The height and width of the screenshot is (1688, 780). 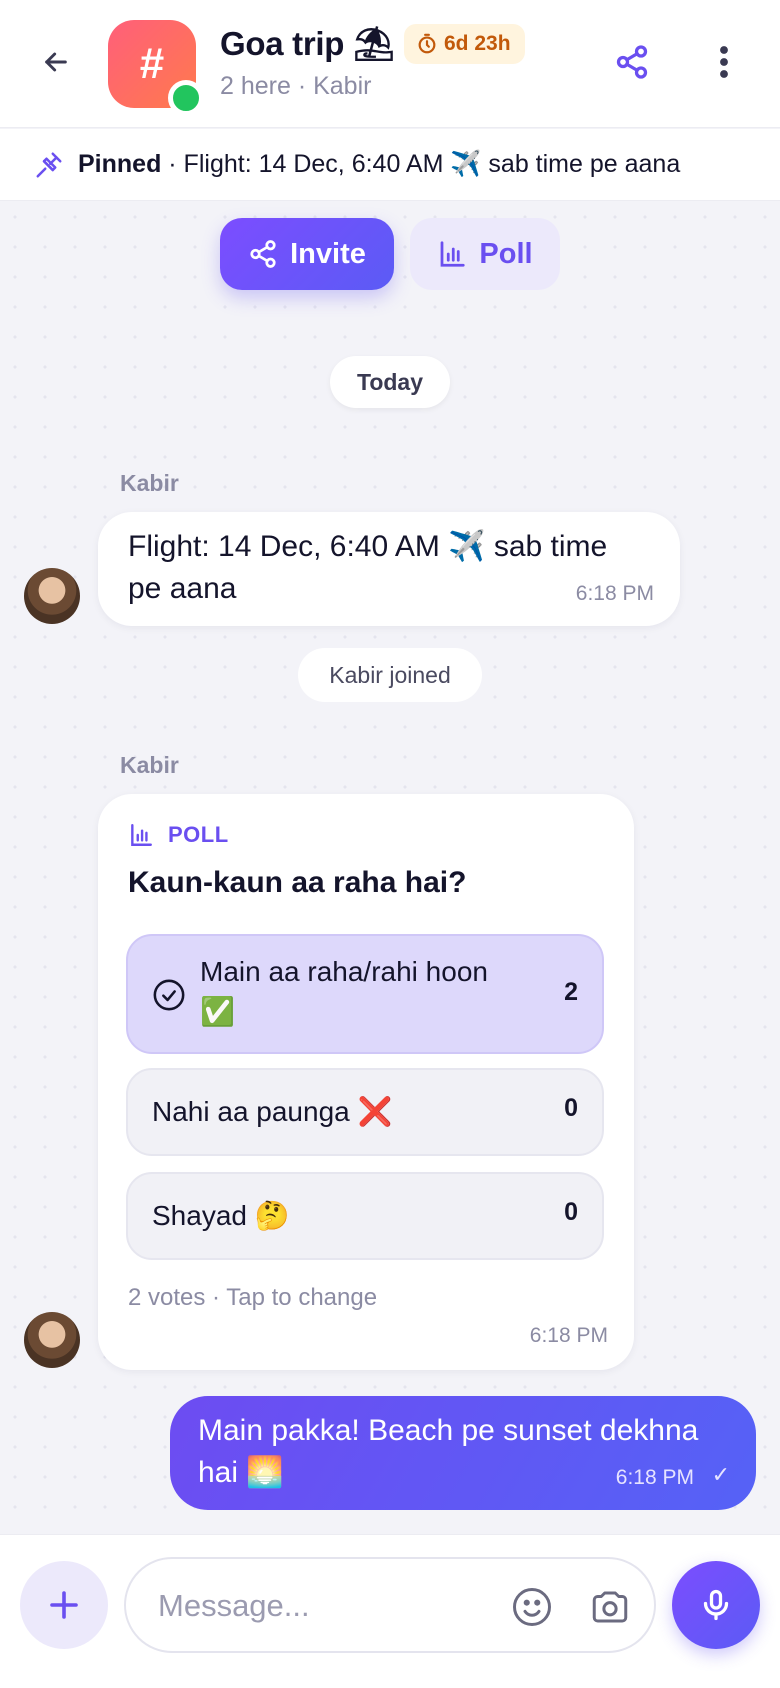 I want to click on more-vertical-icon, so click(x=724, y=62).